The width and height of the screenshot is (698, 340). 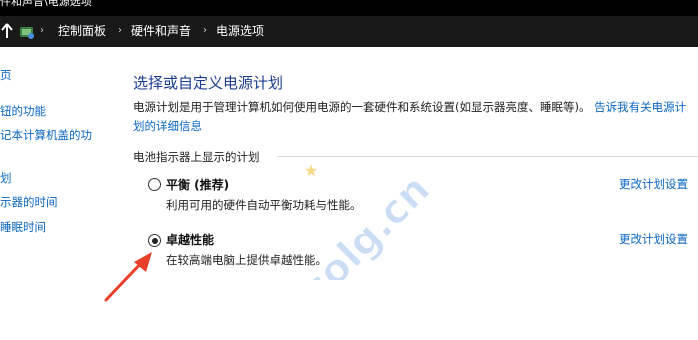 What do you see at coordinates (196, 157) in the screenshot?
I see `section-label: 电池指示器上显示的计划` at bounding box center [196, 157].